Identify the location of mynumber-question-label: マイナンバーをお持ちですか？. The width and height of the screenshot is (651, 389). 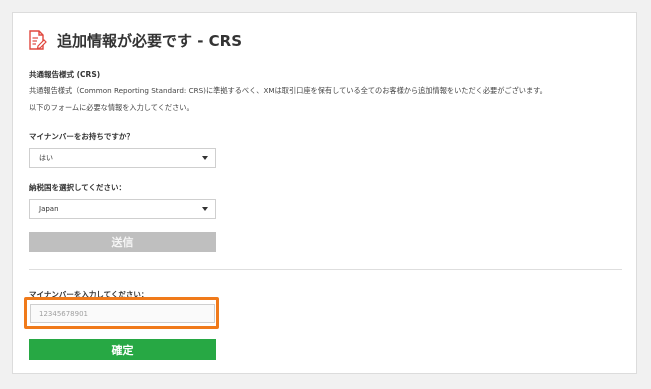
(81, 136).